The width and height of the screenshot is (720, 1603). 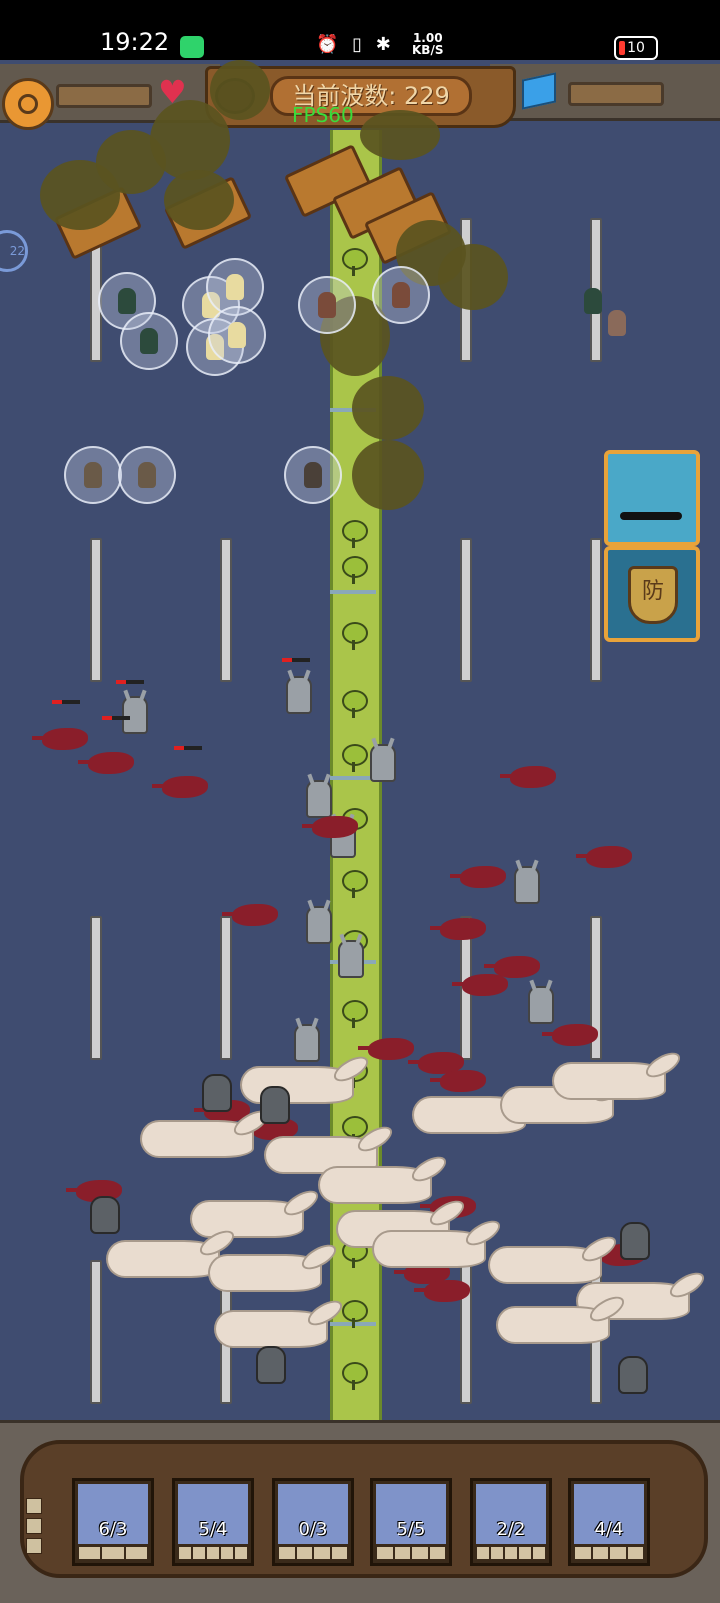 I want to click on unit-card-gunslinger: 6/3, so click(x=113, y=1522).